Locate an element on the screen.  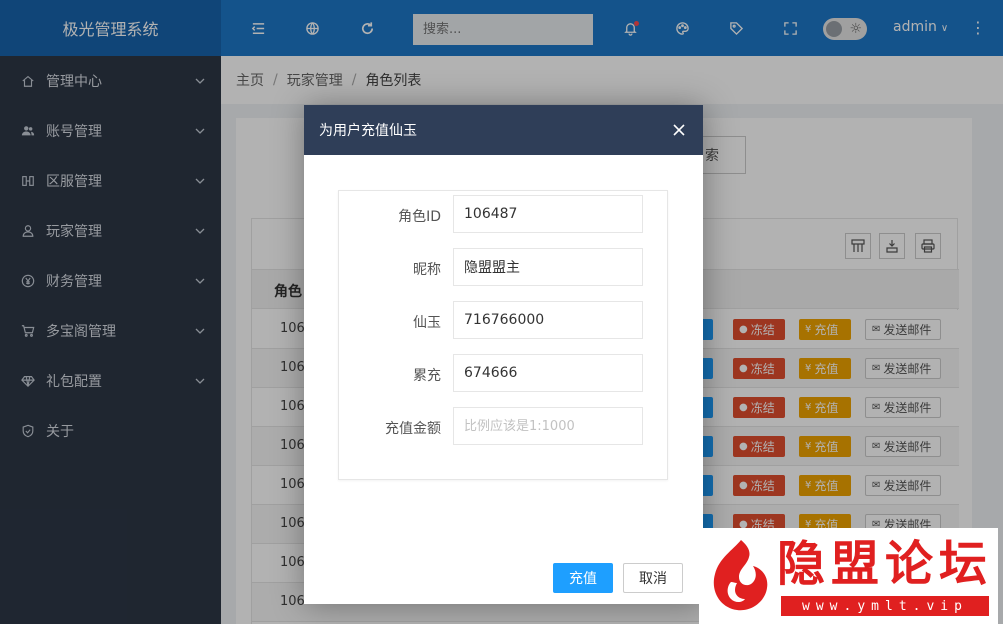
total-recharge-label: 累充 is located at coordinates (427, 376).